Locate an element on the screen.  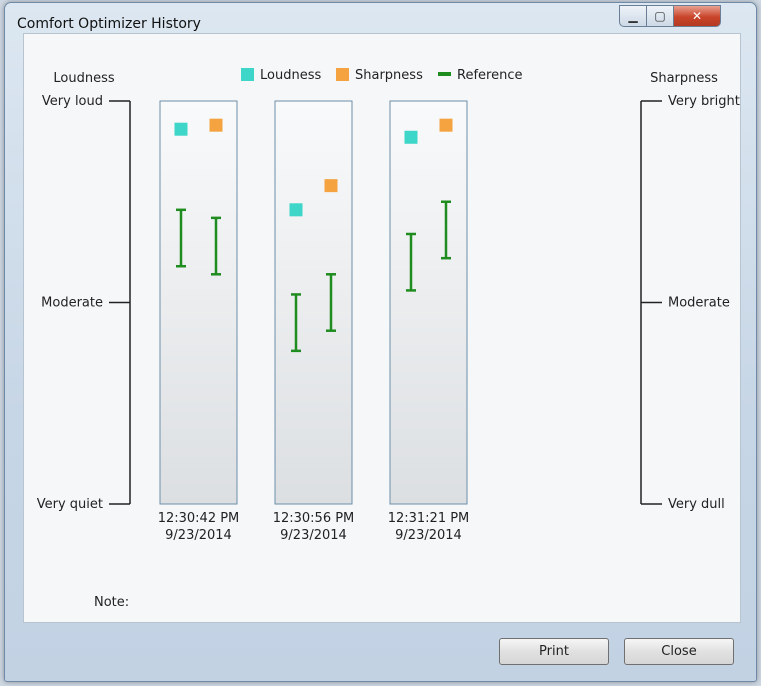
session-time-label: 12:31:21 PM is located at coordinates (429, 518).